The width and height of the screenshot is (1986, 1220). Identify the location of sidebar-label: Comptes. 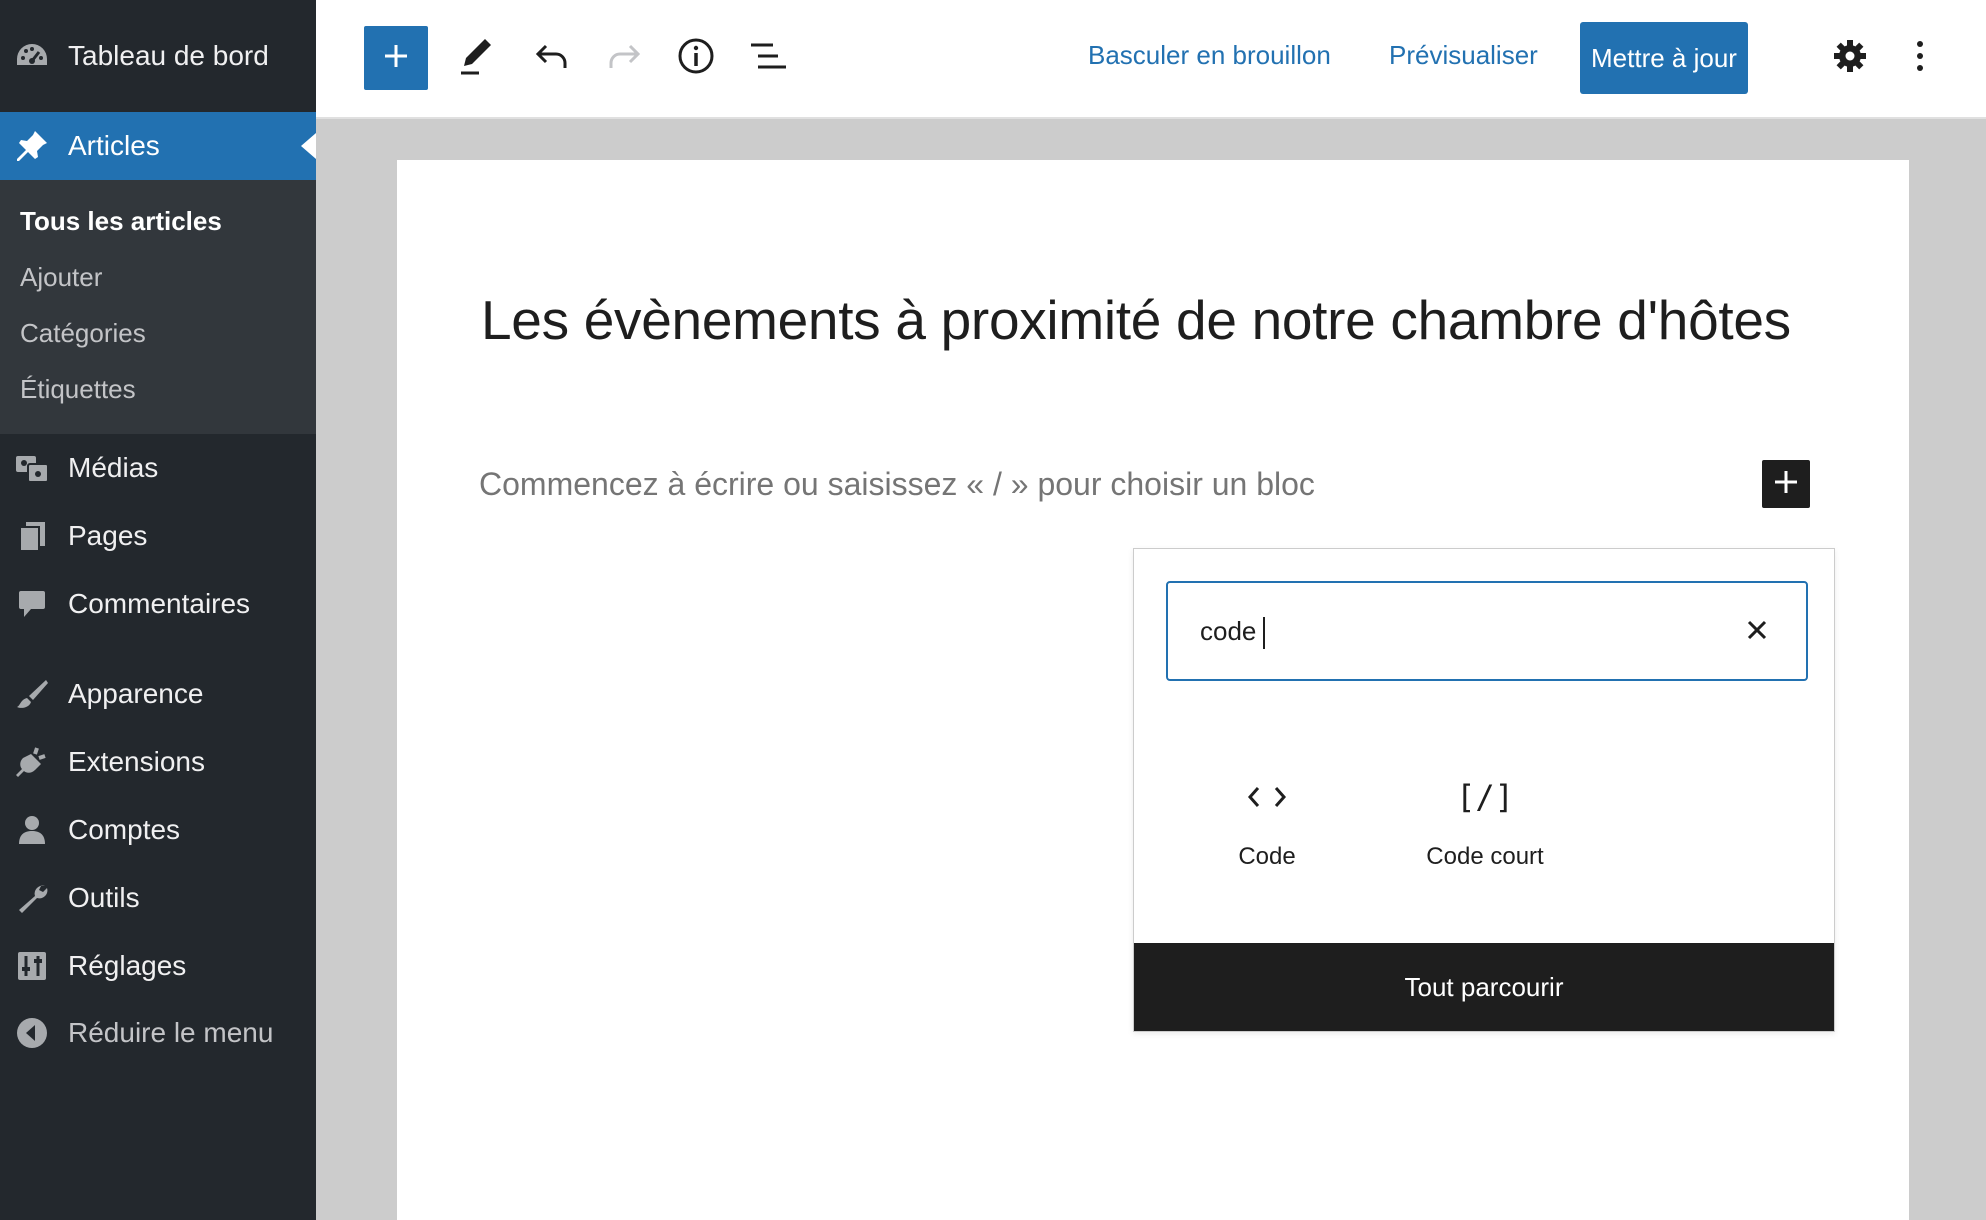
(124, 829).